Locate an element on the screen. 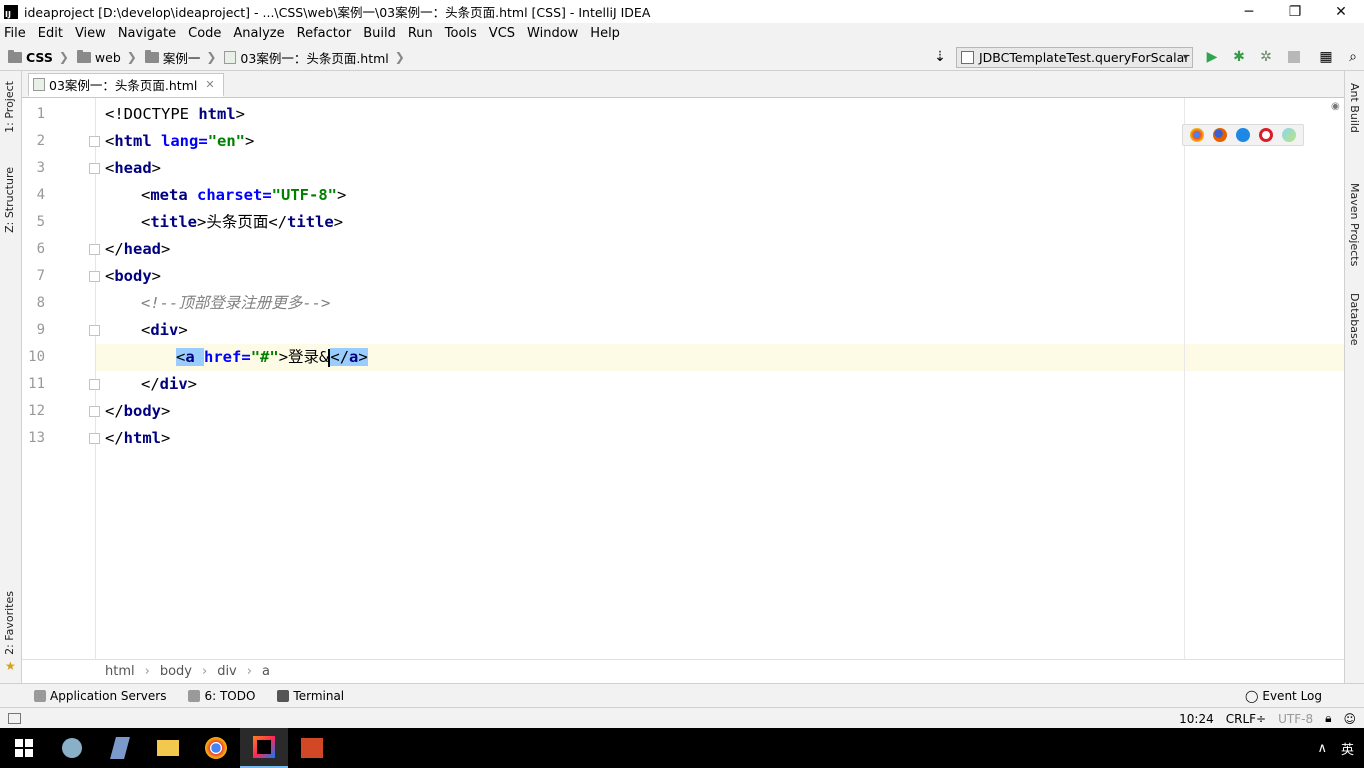  stop-icon is located at coordinates (1294, 57).